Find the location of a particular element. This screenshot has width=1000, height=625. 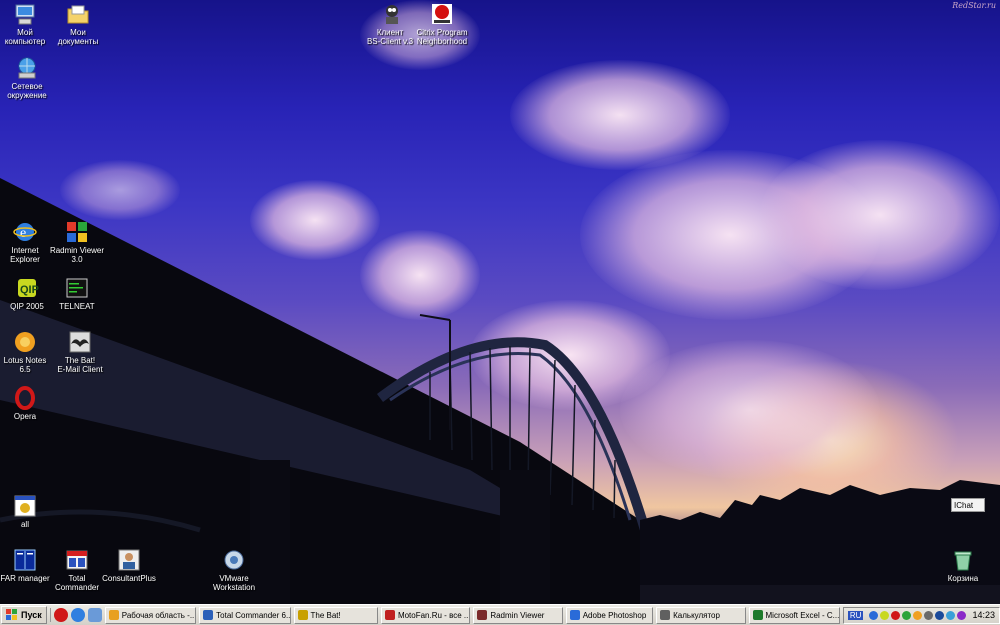

task-button: Калькулятор is located at coordinates (701, 615).